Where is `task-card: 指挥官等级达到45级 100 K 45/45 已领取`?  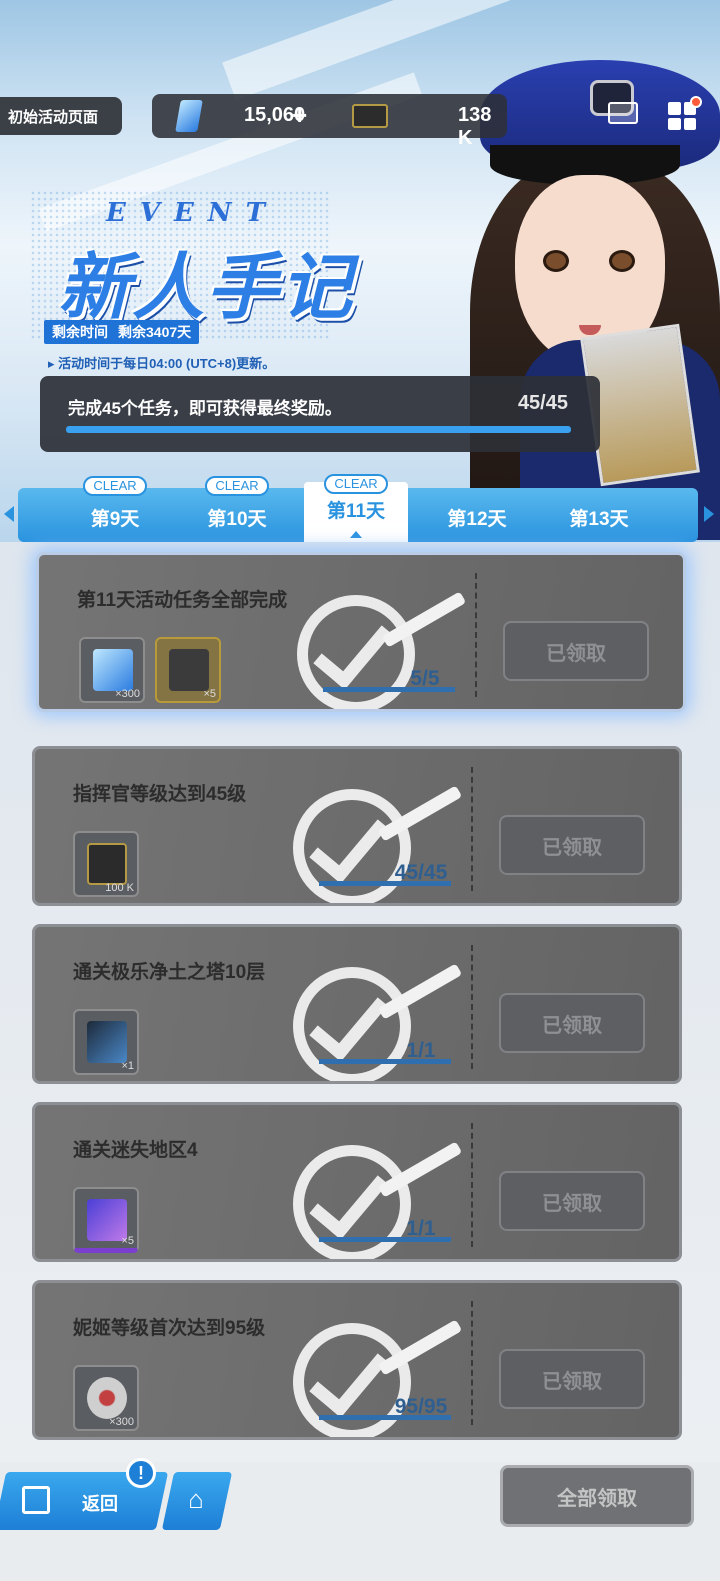
task-card: 指挥官等级达到45级 100 K 45/45 已领取 is located at coordinates (357, 826).